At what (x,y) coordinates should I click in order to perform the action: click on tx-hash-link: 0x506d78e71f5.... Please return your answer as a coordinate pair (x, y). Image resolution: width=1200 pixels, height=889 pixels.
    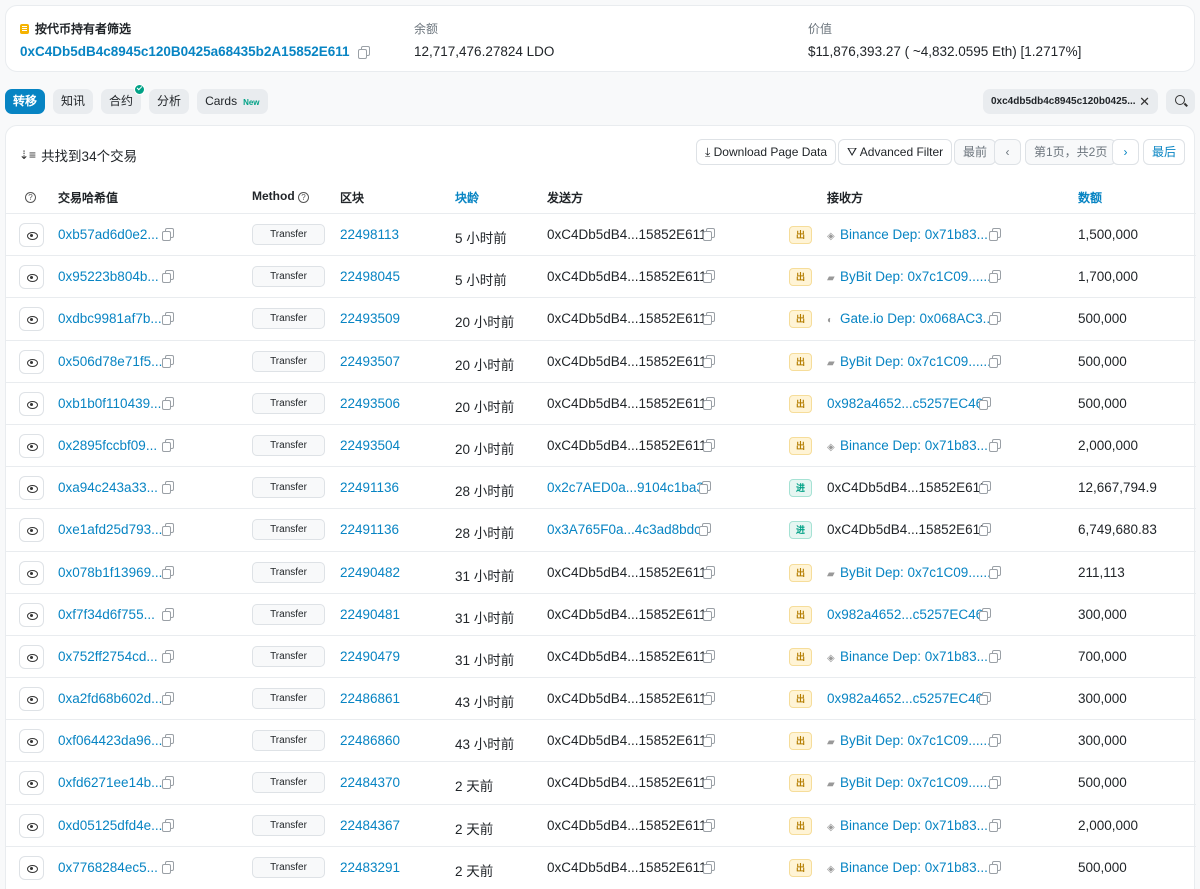
    Looking at the image, I should click on (110, 361).